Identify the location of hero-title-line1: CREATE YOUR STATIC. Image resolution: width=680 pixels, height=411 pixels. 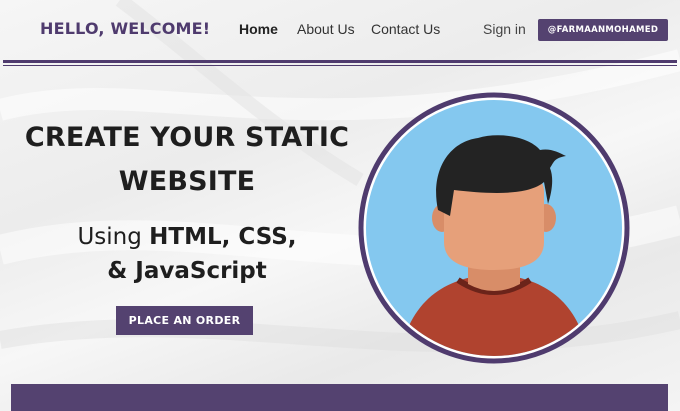
(187, 137).